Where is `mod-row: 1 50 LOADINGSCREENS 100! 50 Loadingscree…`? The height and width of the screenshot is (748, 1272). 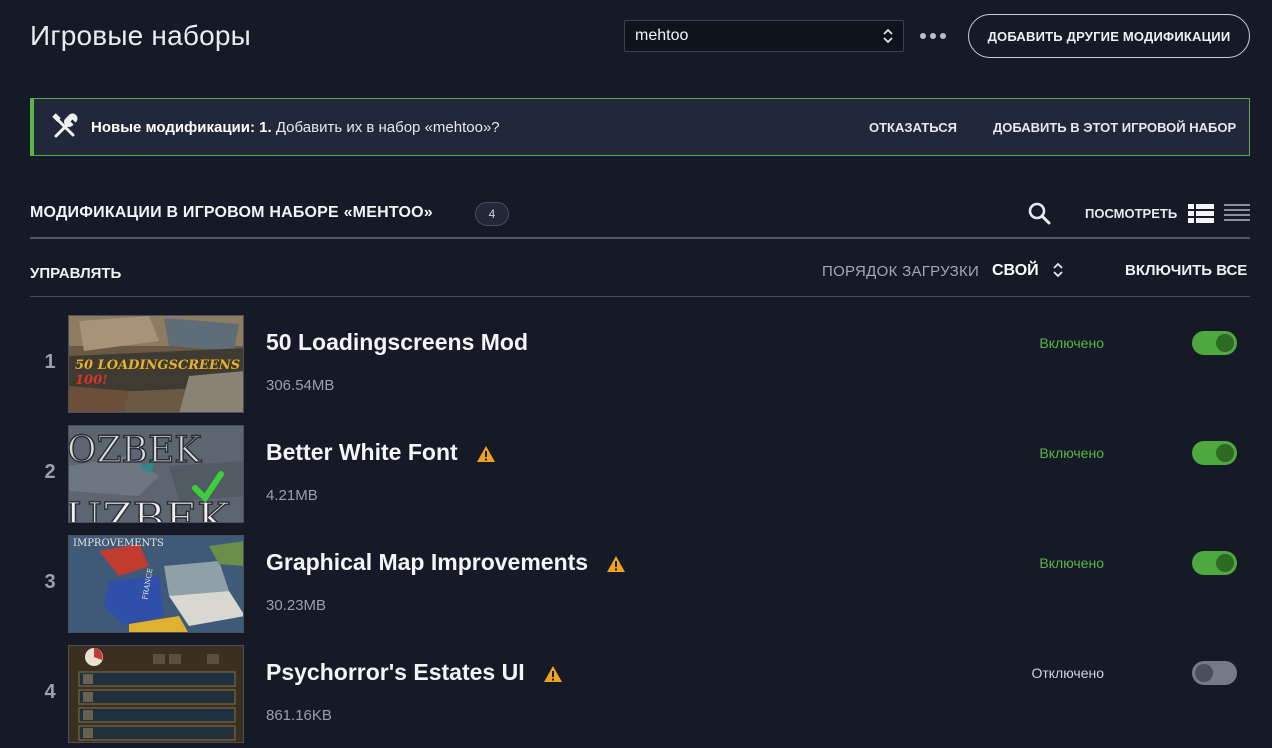 mod-row: 1 50 LOADINGSCREENS 100! 50 Loadingscree… is located at coordinates (640, 365).